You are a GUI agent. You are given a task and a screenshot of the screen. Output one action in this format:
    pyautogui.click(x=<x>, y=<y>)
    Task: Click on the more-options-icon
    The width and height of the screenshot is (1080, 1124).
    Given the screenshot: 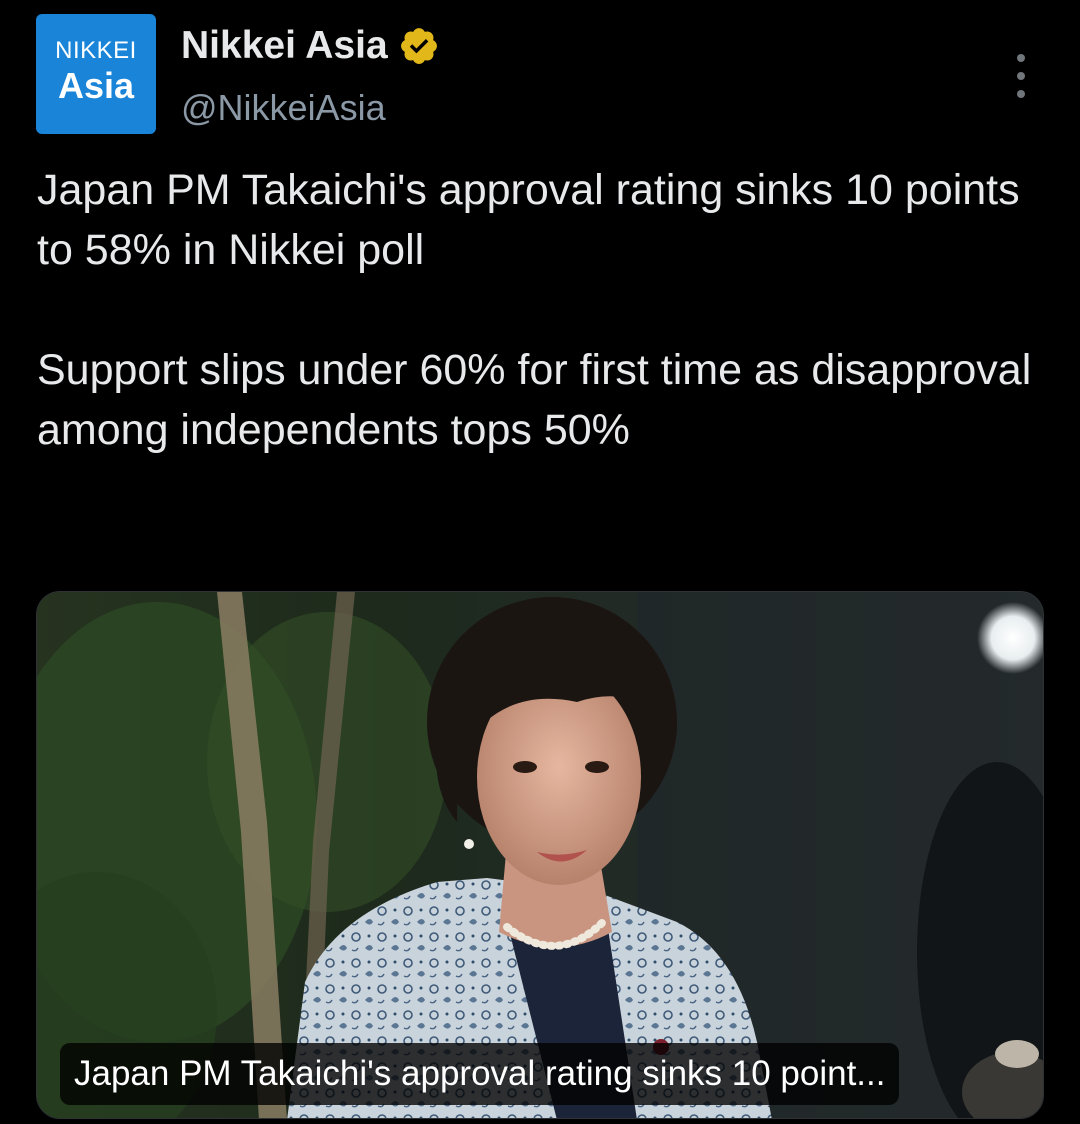 What is the action you would take?
    pyautogui.click(x=1021, y=76)
    